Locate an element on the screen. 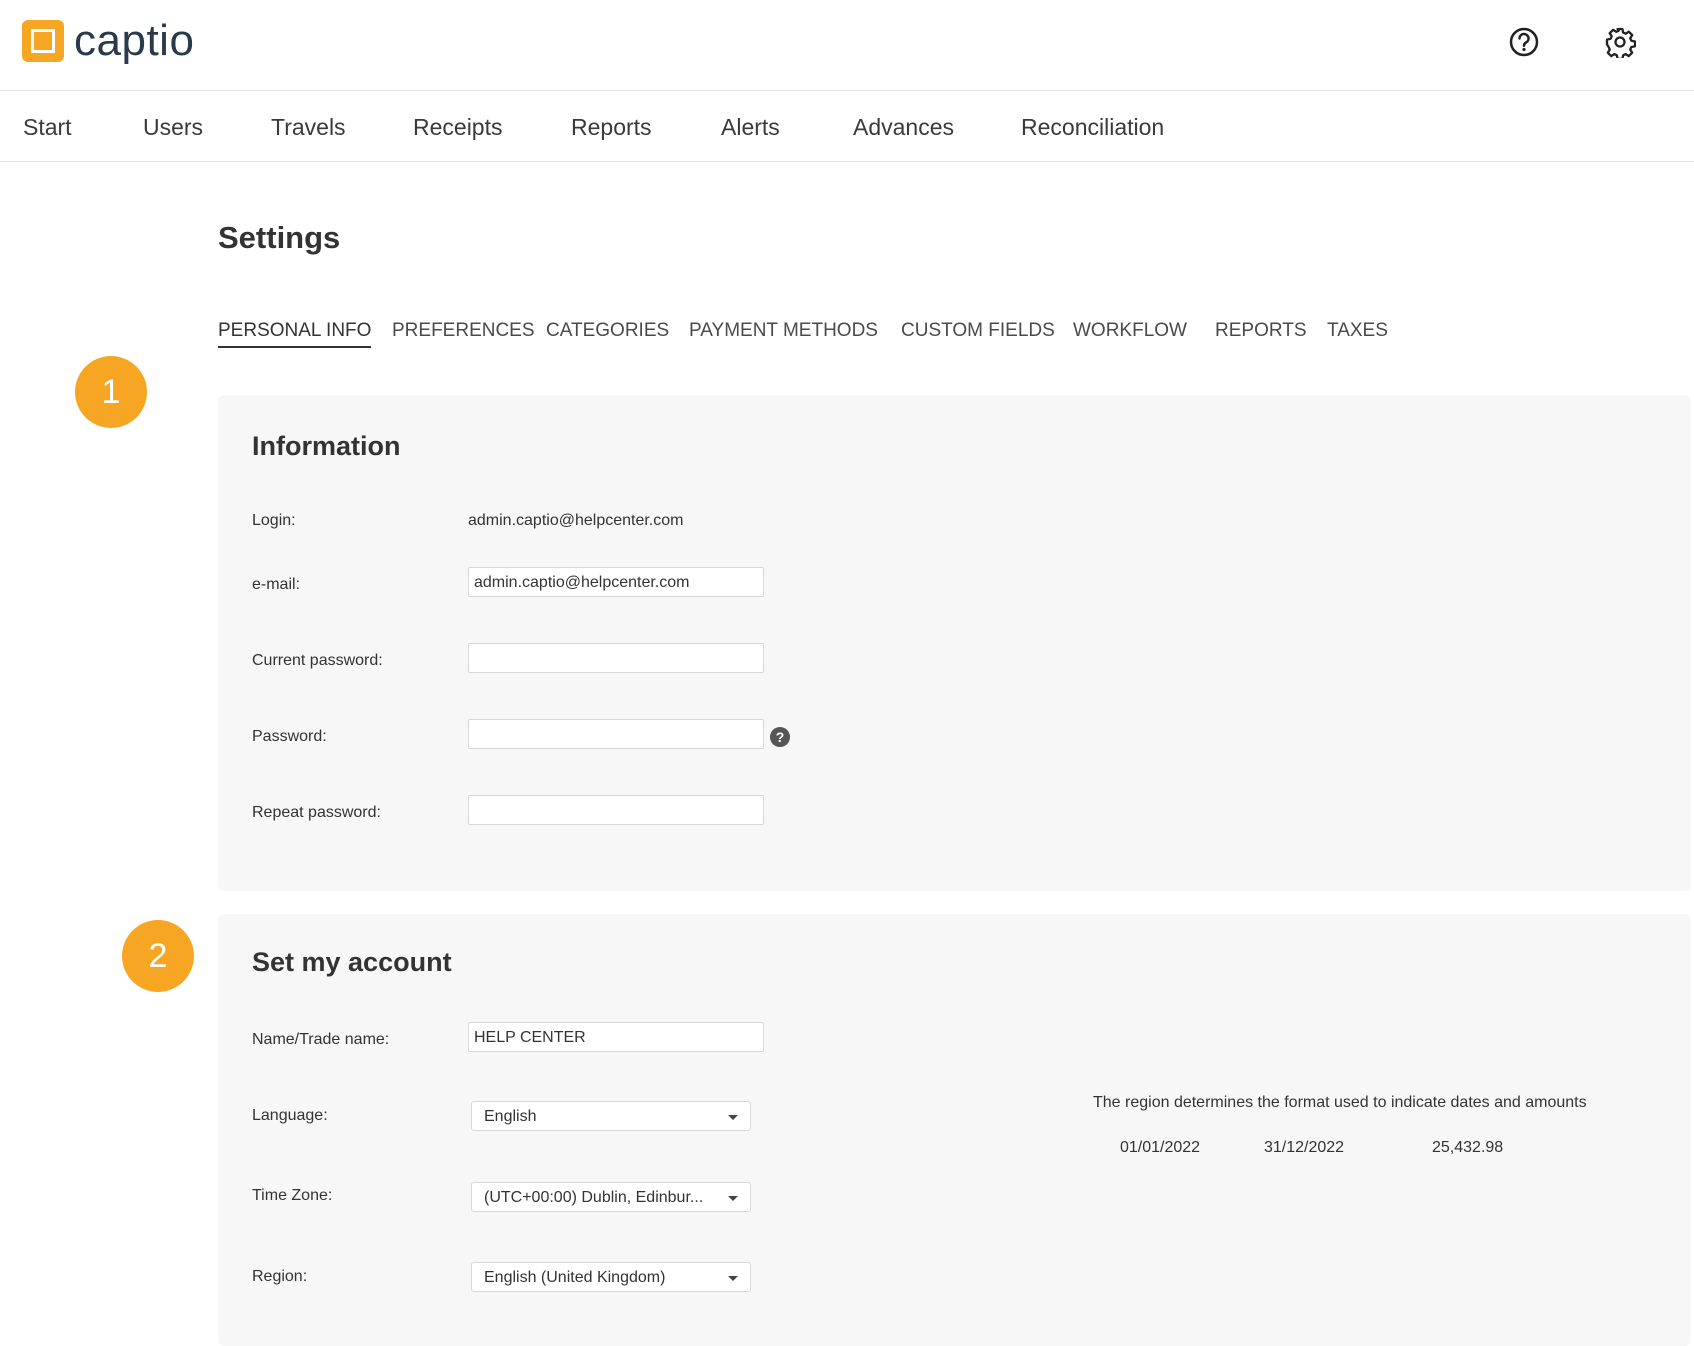 The height and width of the screenshot is (1346, 1694). settings-button is located at coordinates (1620, 42).